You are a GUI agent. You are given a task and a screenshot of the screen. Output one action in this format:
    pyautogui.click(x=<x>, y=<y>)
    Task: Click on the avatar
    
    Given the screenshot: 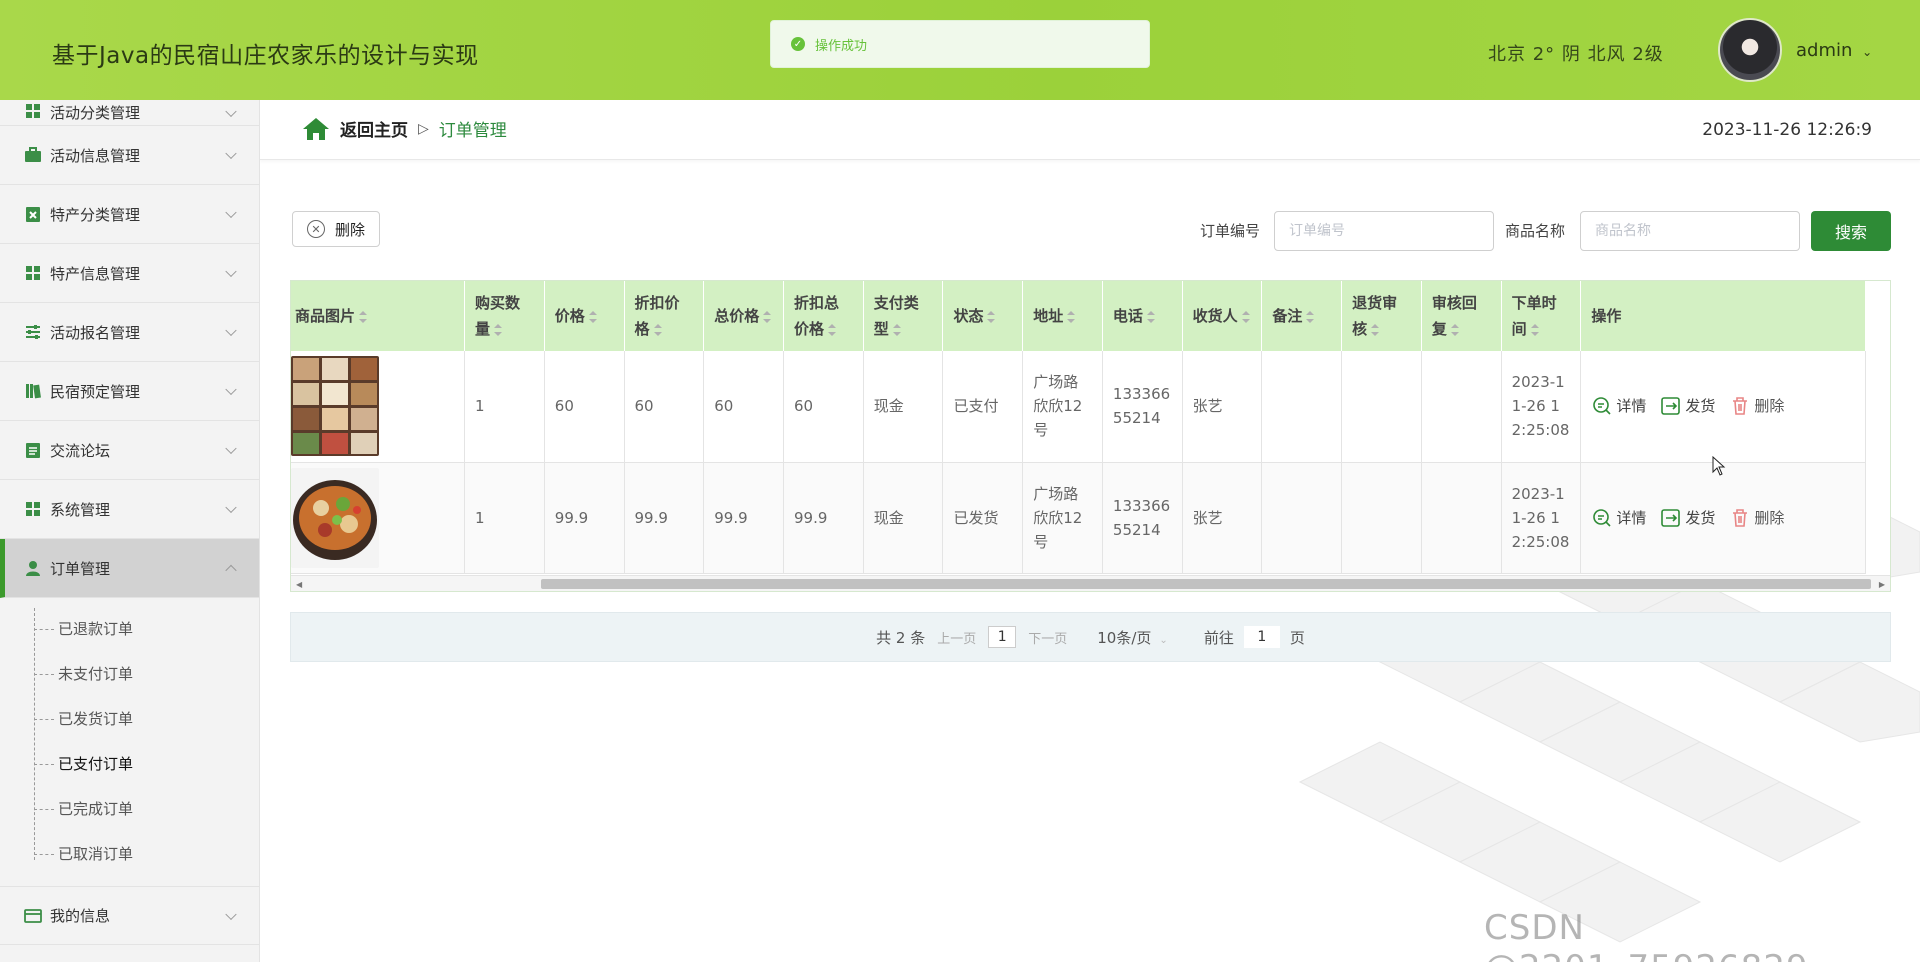 What is the action you would take?
    pyautogui.click(x=1750, y=50)
    